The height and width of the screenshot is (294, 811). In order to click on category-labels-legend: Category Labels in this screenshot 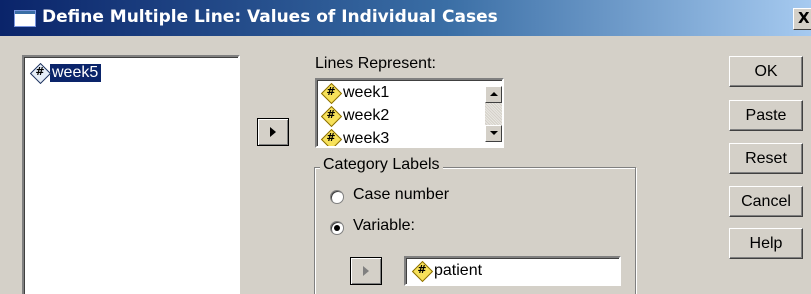, I will do `click(381, 165)`.